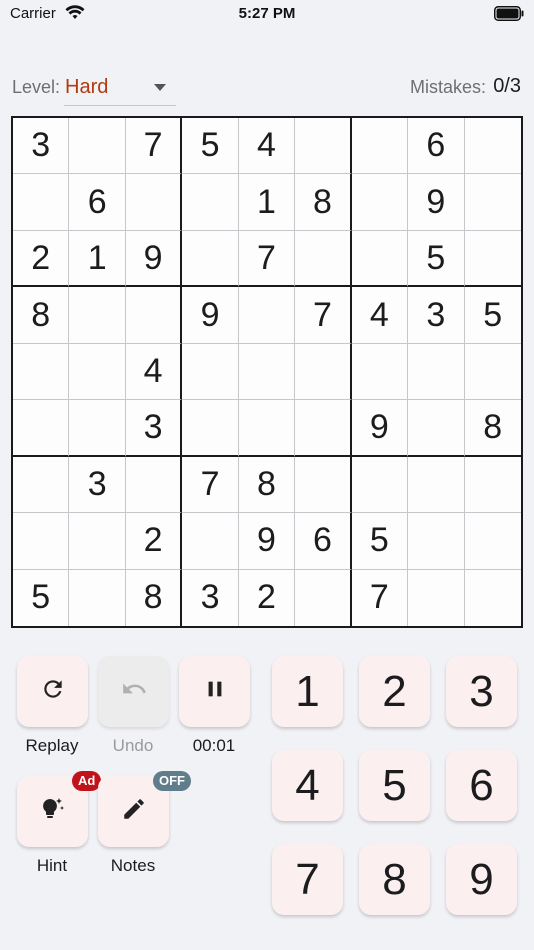 Image resolution: width=534 pixels, height=950 pixels. What do you see at coordinates (307, 879) in the screenshot?
I see `number-button: 7` at bounding box center [307, 879].